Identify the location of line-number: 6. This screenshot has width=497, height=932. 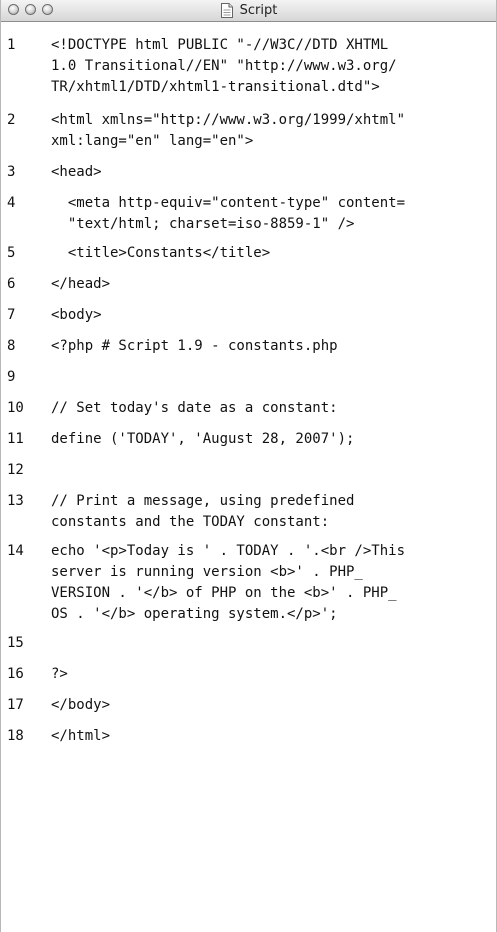
(11, 284).